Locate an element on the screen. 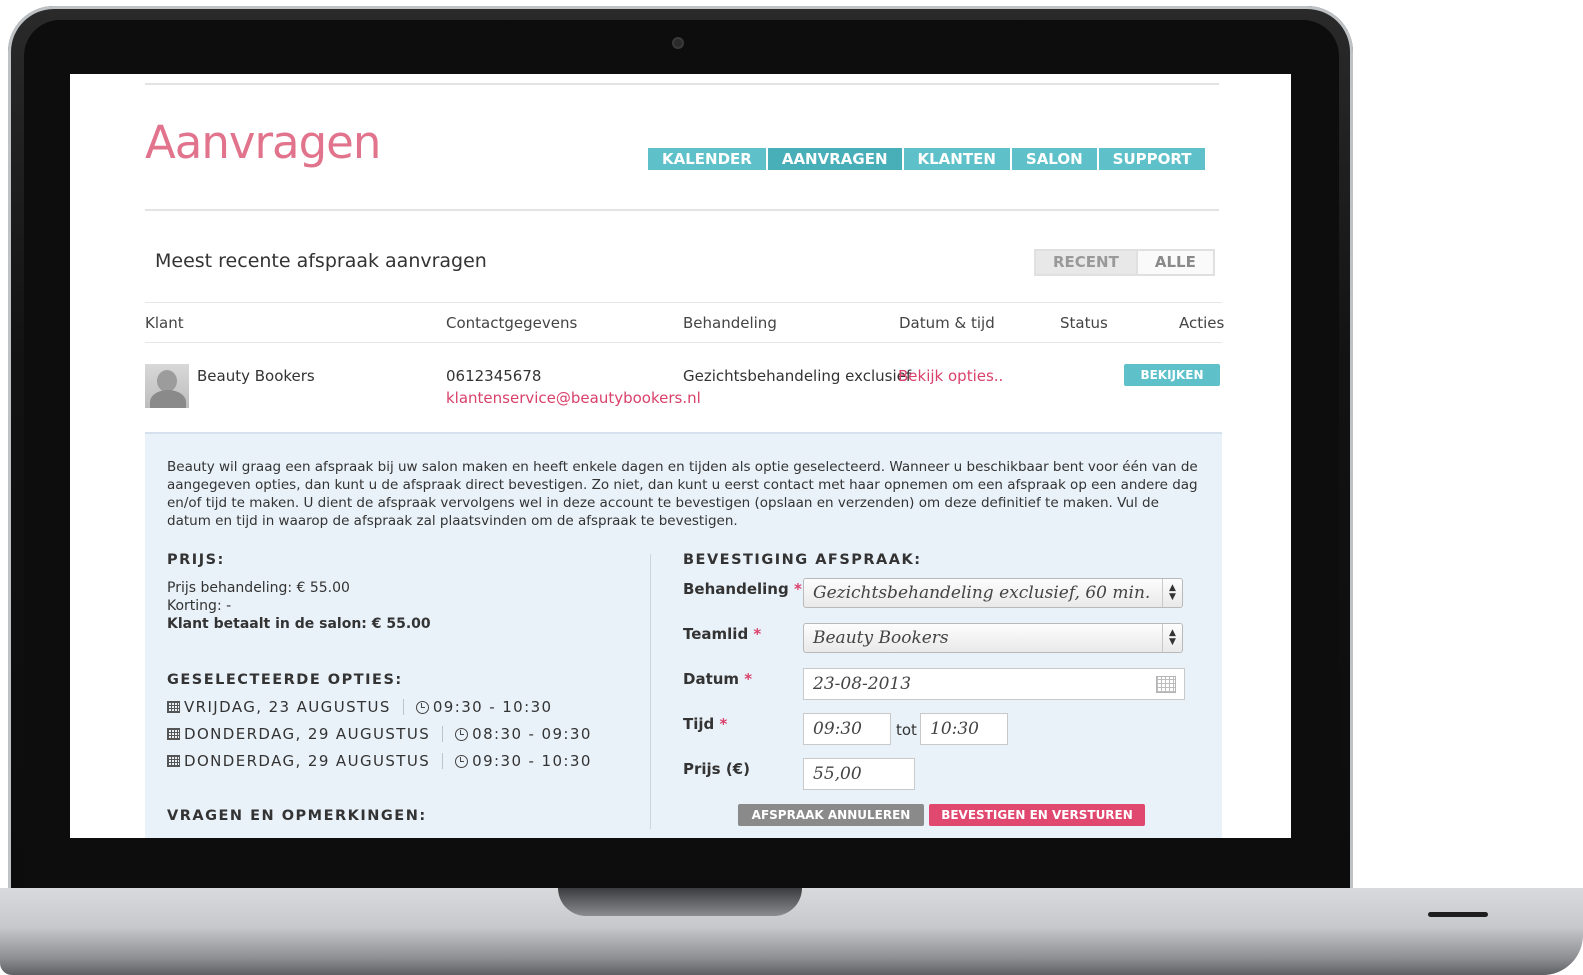 The image size is (1583, 975). price-label: Prijs (€) is located at coordinates (716, 769).